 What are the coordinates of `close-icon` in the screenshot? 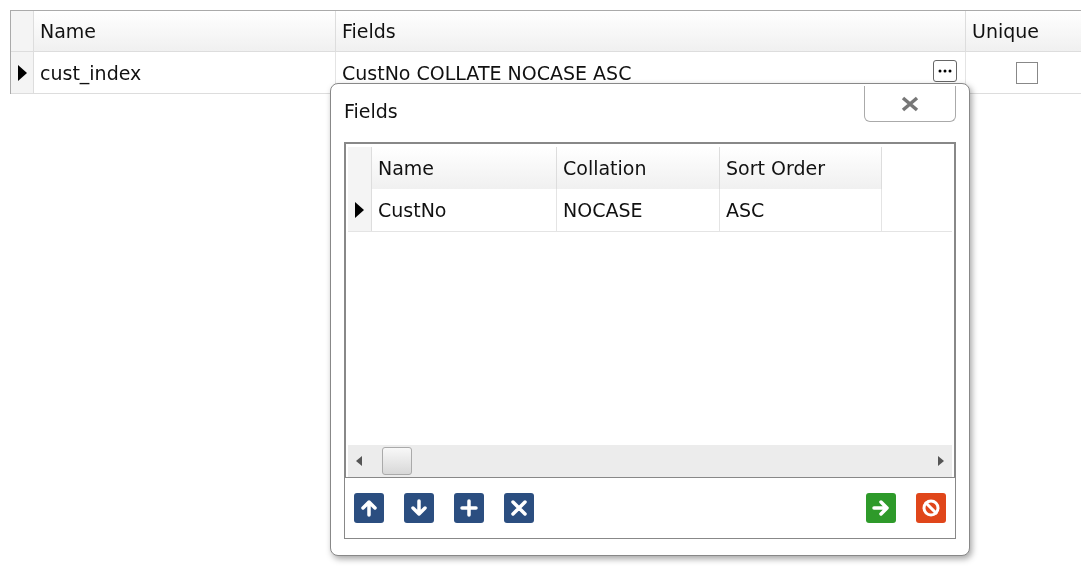 It's located at (910, 103).